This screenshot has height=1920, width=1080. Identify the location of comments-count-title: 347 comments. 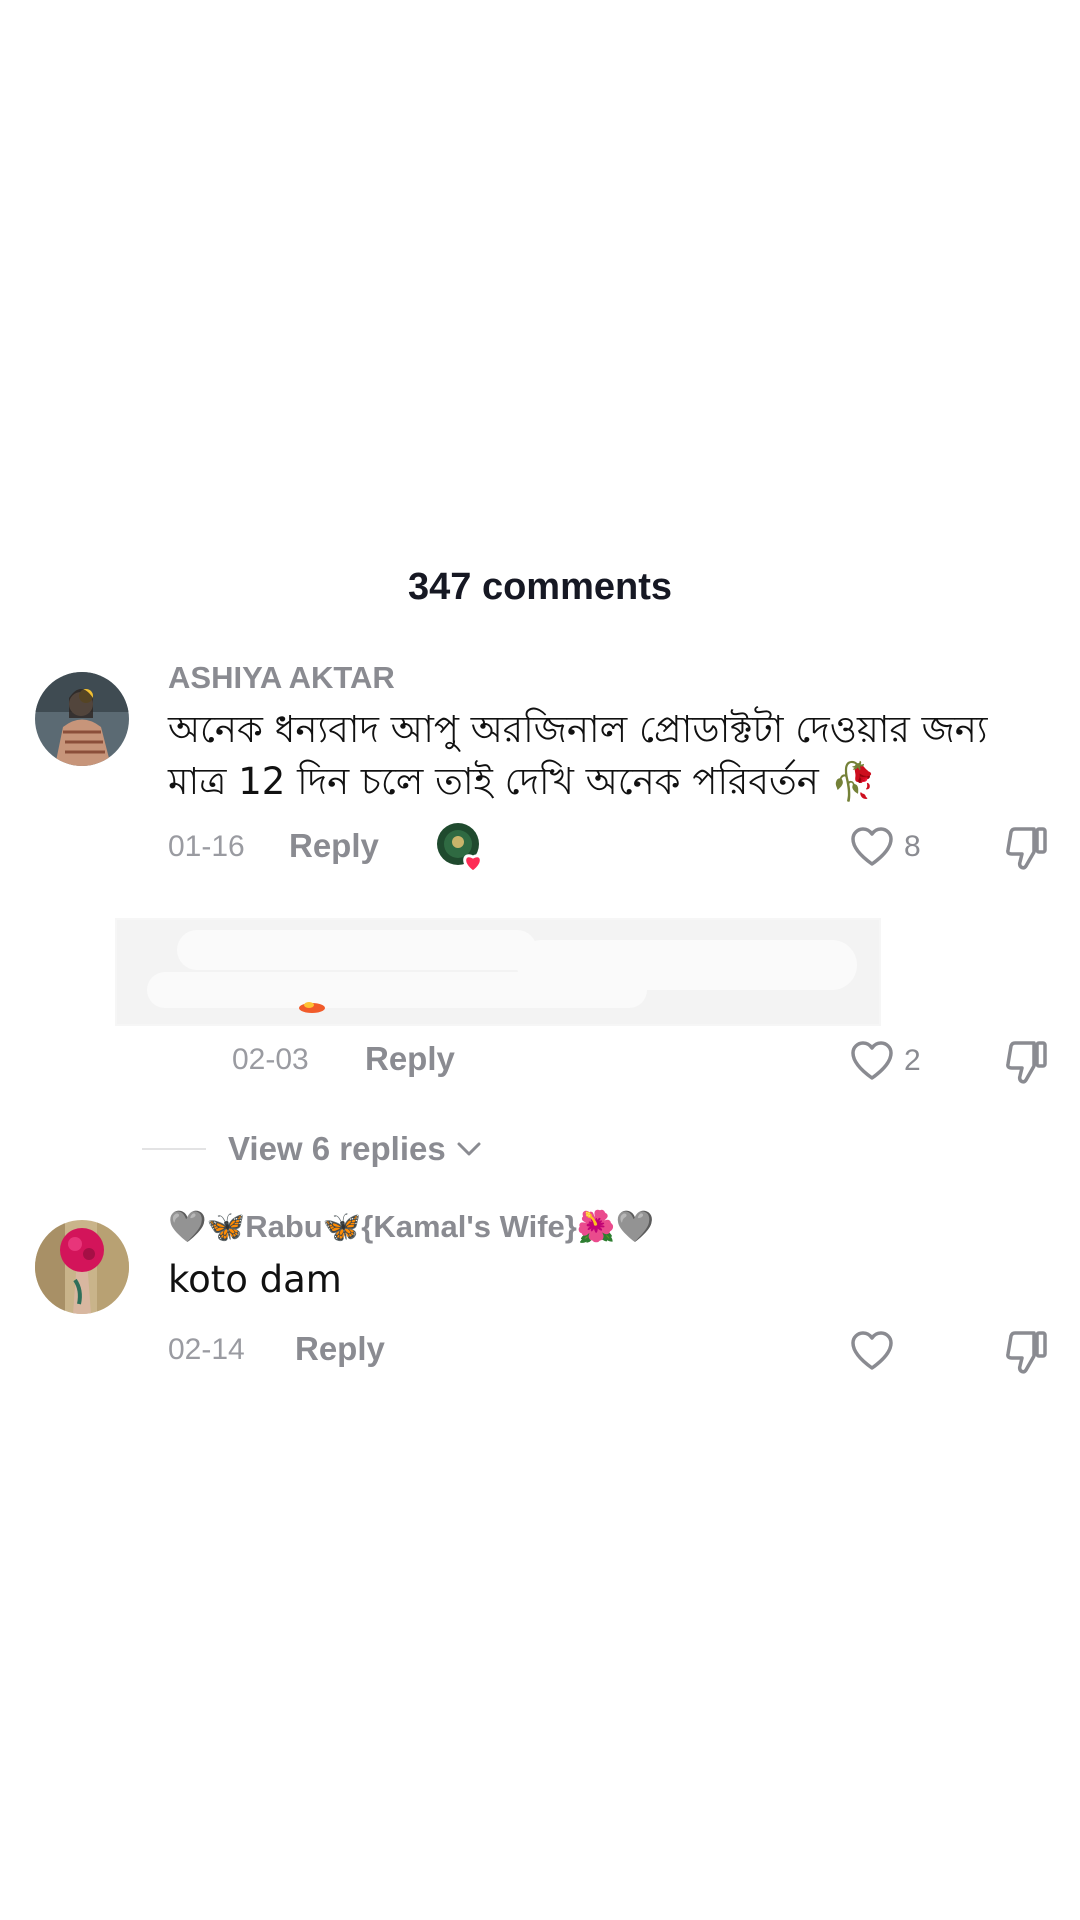
(539, 587).